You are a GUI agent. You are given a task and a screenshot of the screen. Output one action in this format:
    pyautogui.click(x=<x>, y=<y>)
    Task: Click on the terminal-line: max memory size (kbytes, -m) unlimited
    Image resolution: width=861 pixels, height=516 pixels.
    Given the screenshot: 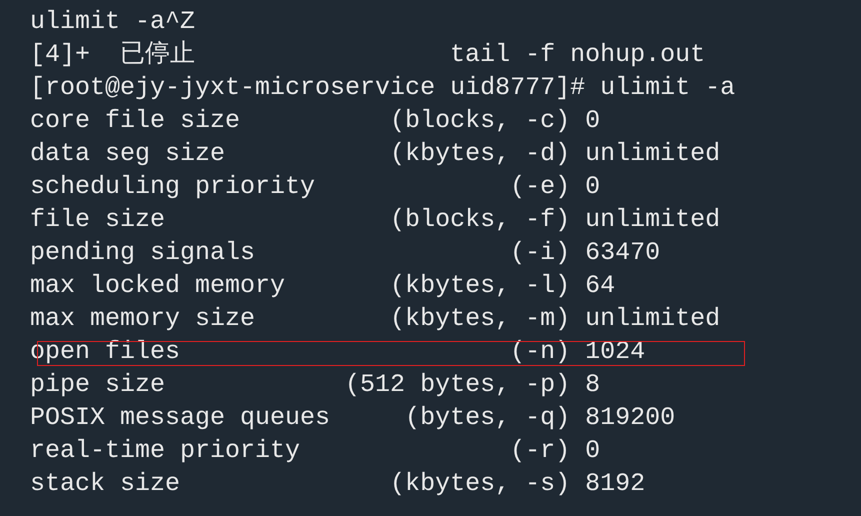 What is the action you would take?
    pyautogui.click(x=375, y=318)
    